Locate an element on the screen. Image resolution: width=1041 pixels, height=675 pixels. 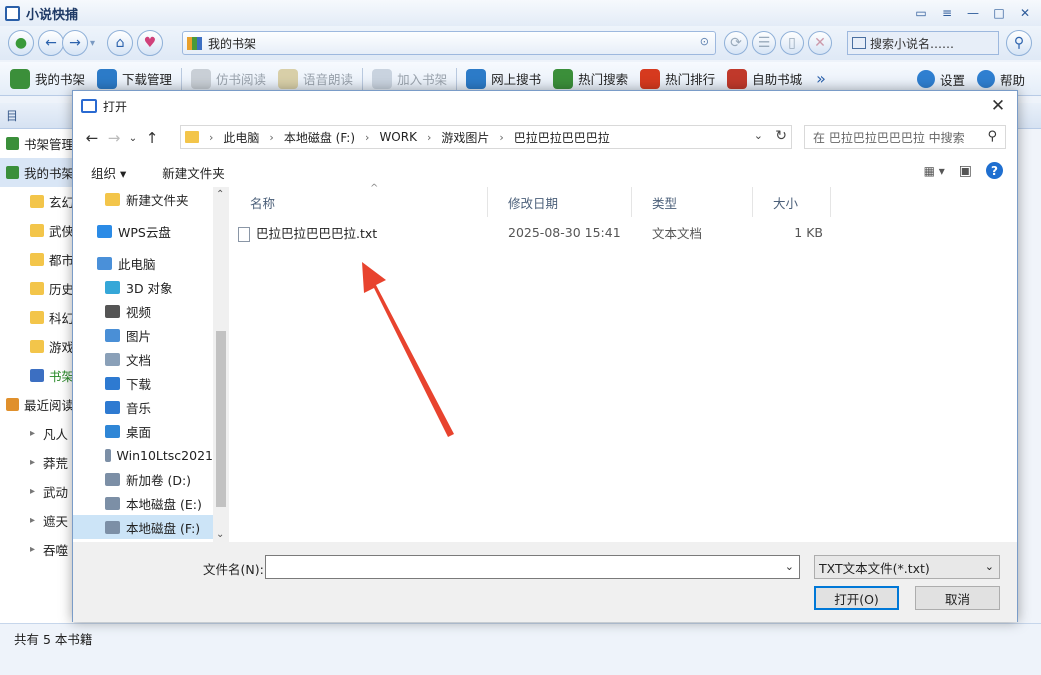
toolbar-item-label: 语音朗读 is located at coordinates (328, 79).